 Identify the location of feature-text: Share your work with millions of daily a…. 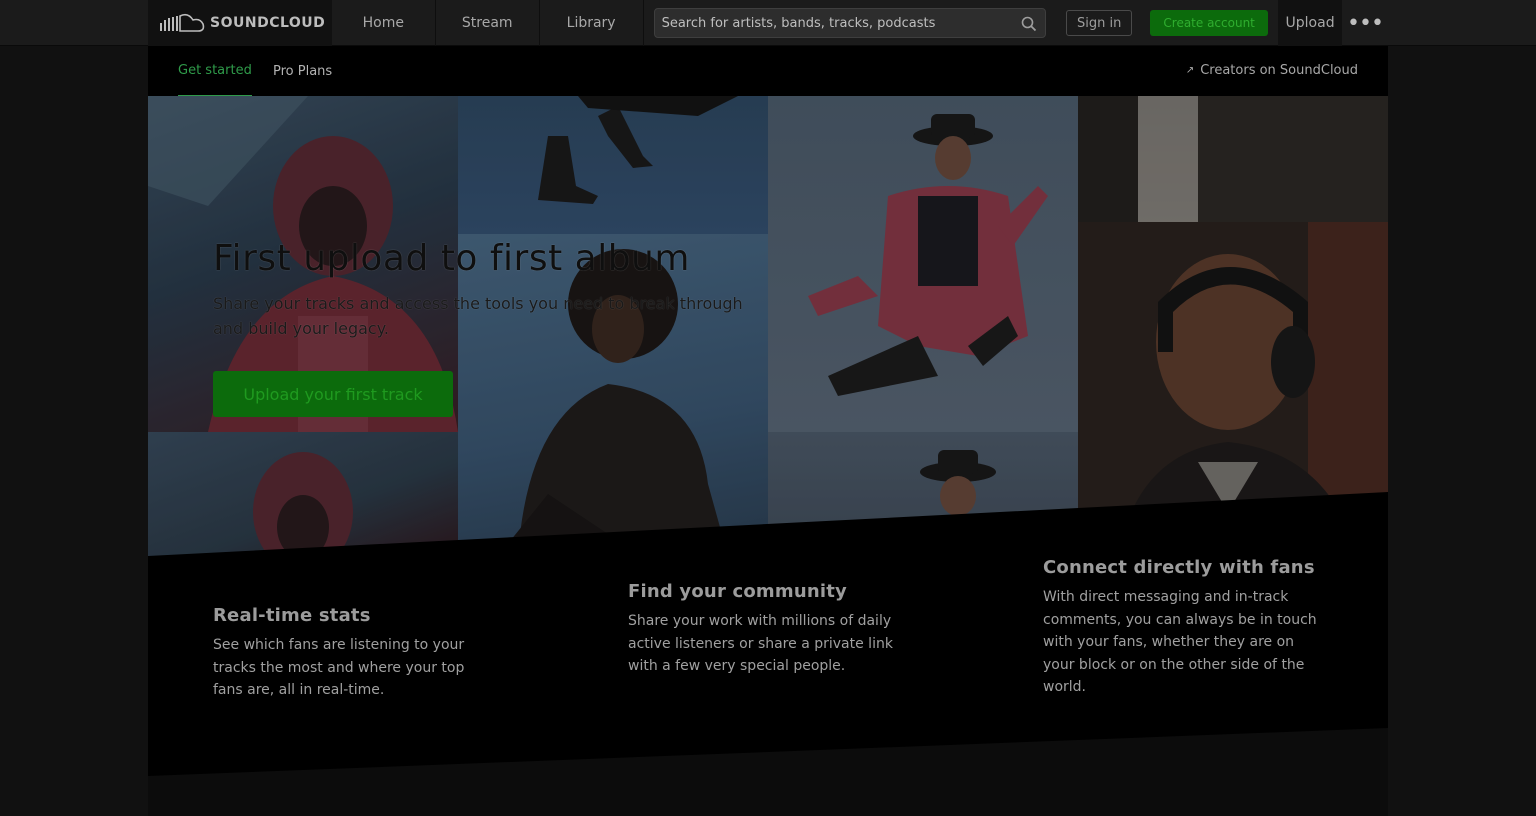
(760, 643).